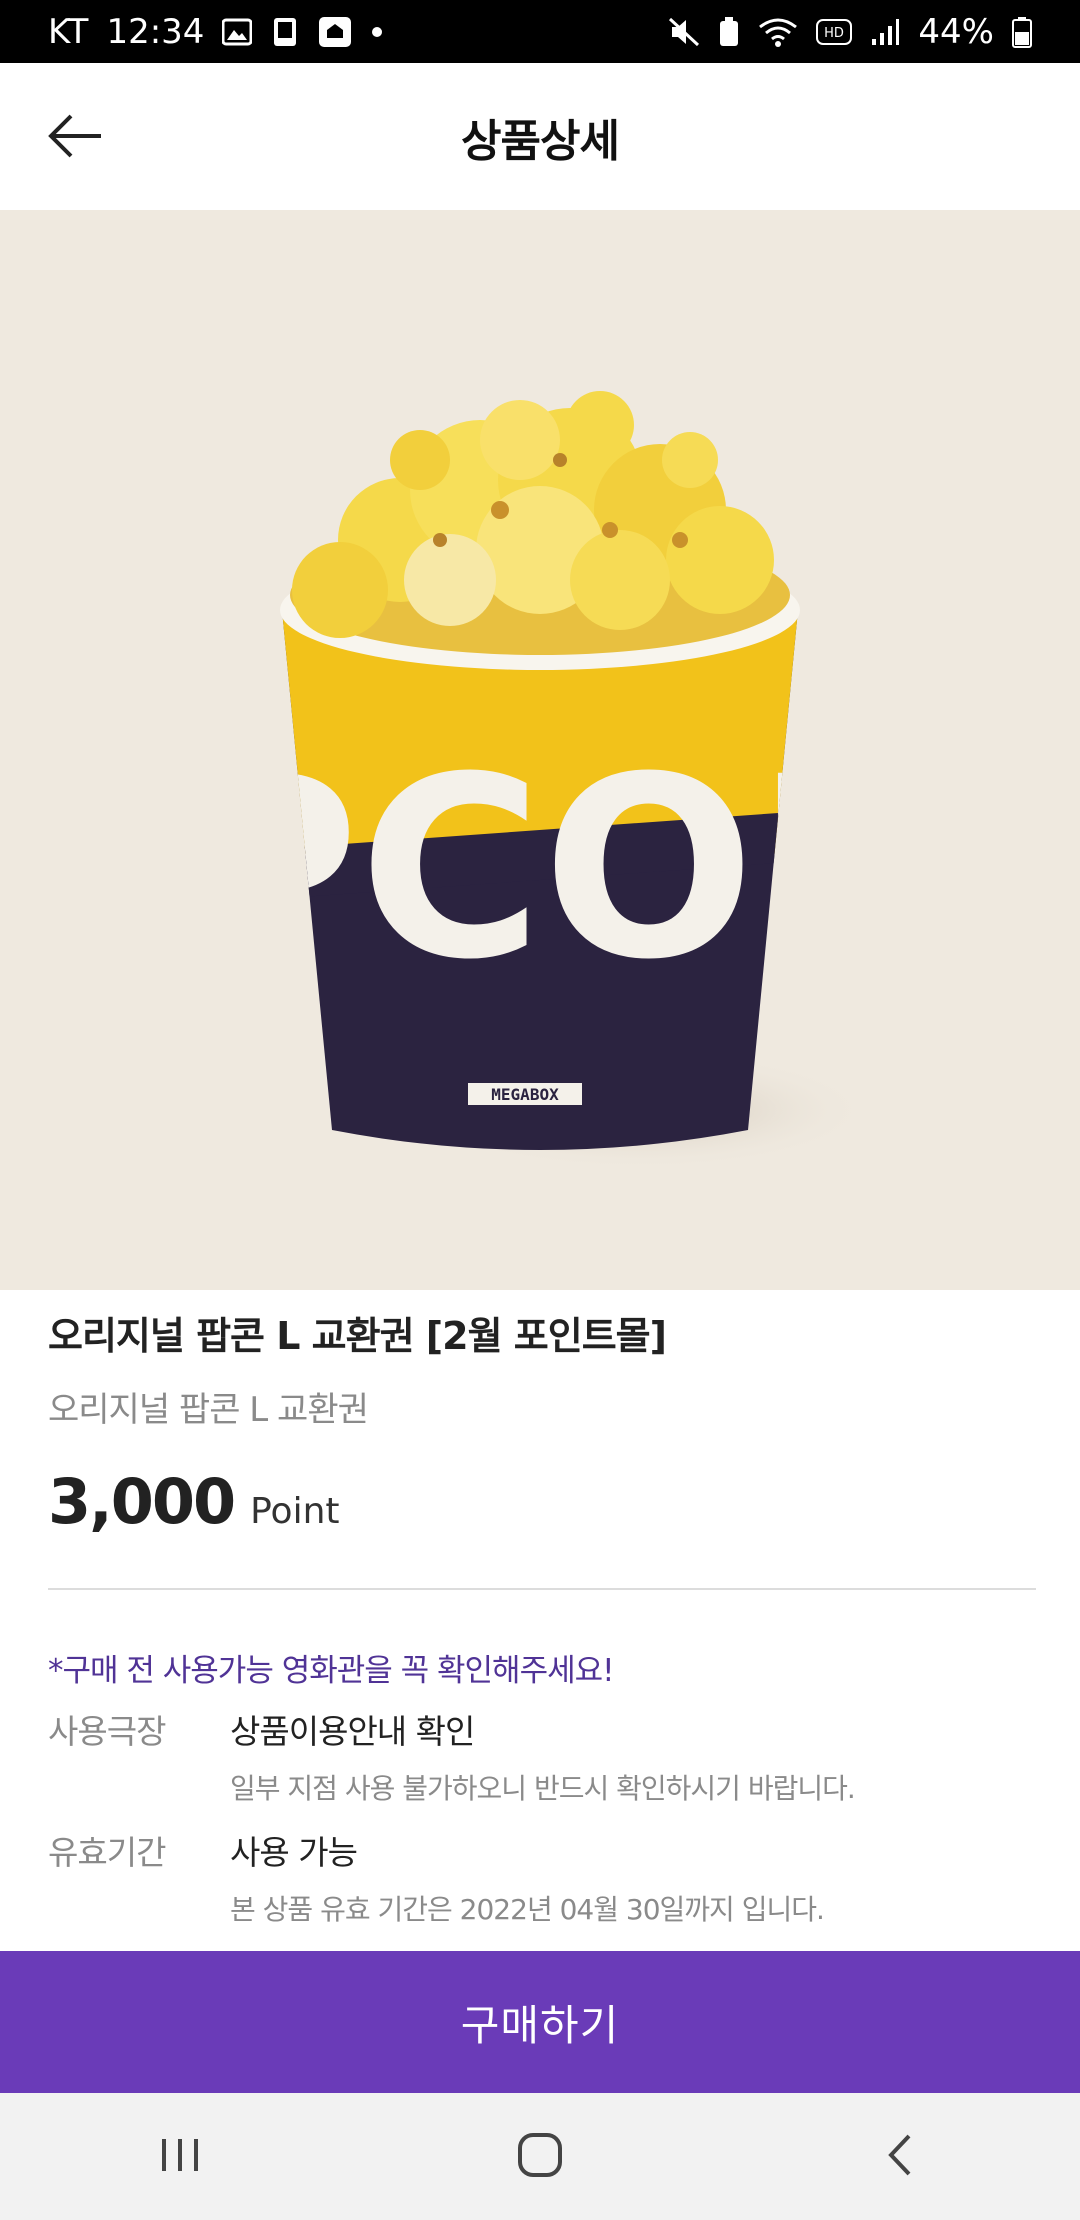 This screenshot has width=1080, height=2220. I want to click on svg-text: HD, so click(835, 33).